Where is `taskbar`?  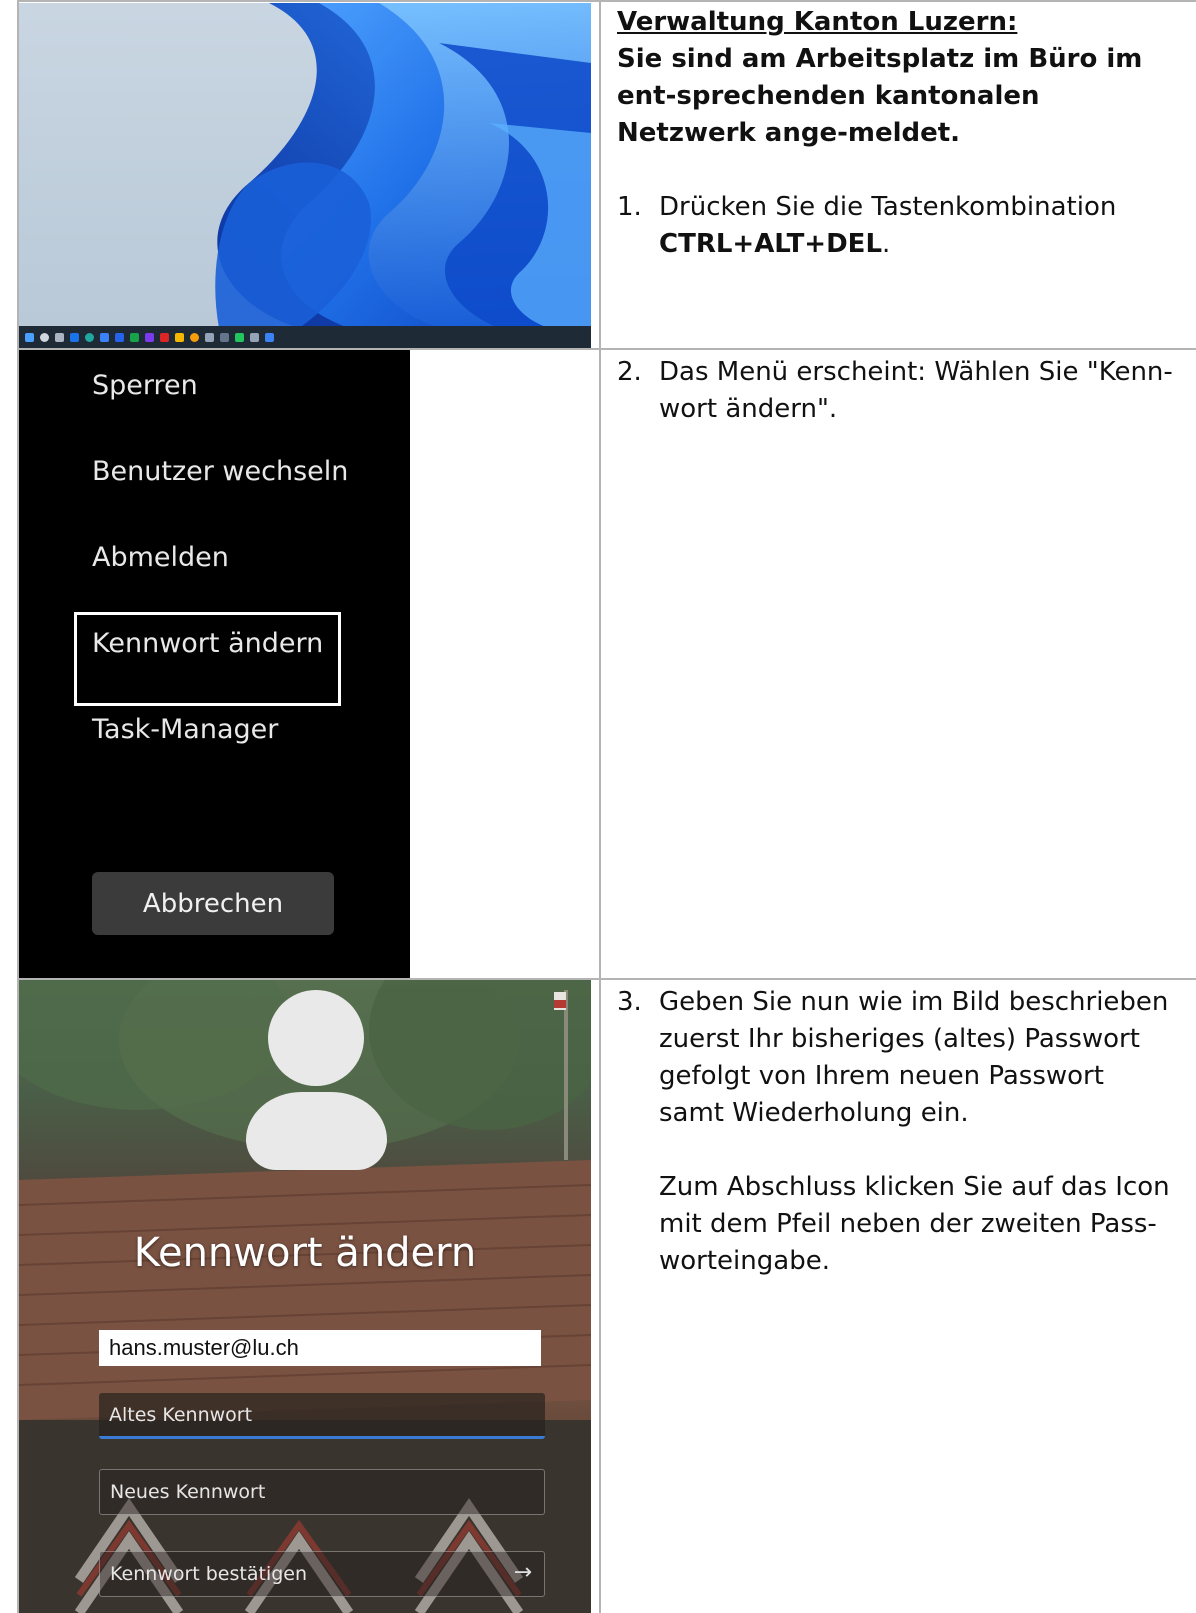
taskbar is located at coordinates (305, 337).